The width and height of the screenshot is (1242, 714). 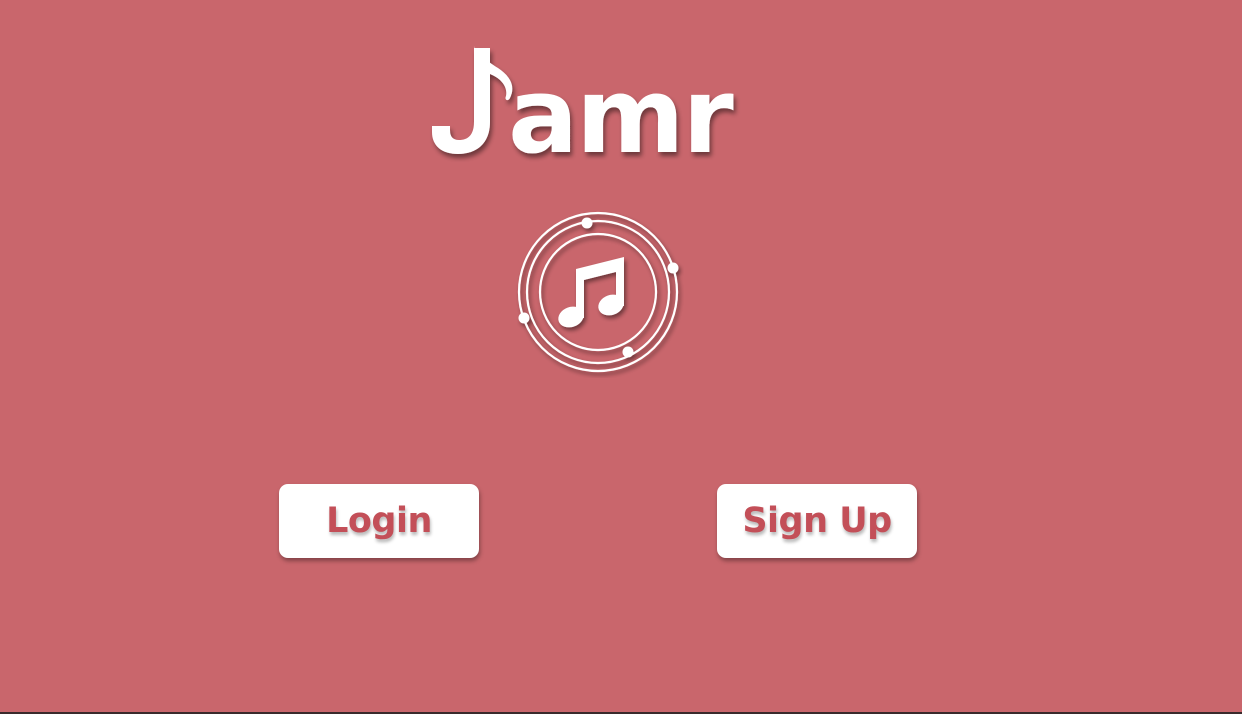 I want to click on app-logo: amr, so click(x=593, y=105).